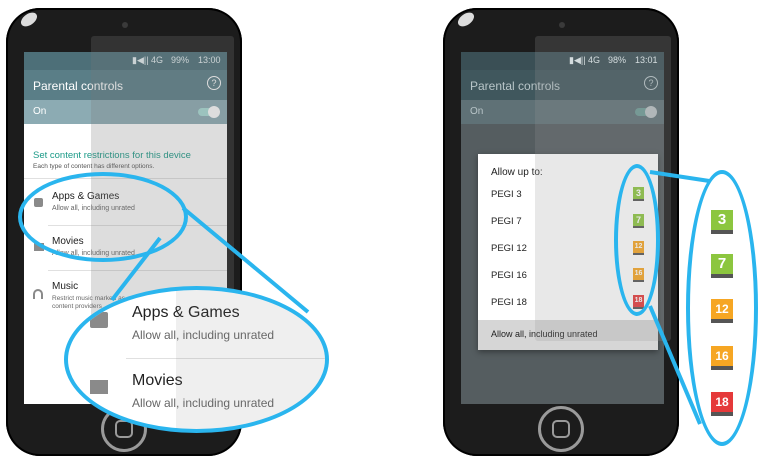  What do you see at coordinates (722, 266) in the screenshot?
I see `pegi-7-icon: 7` at bounding box center [722, 266].